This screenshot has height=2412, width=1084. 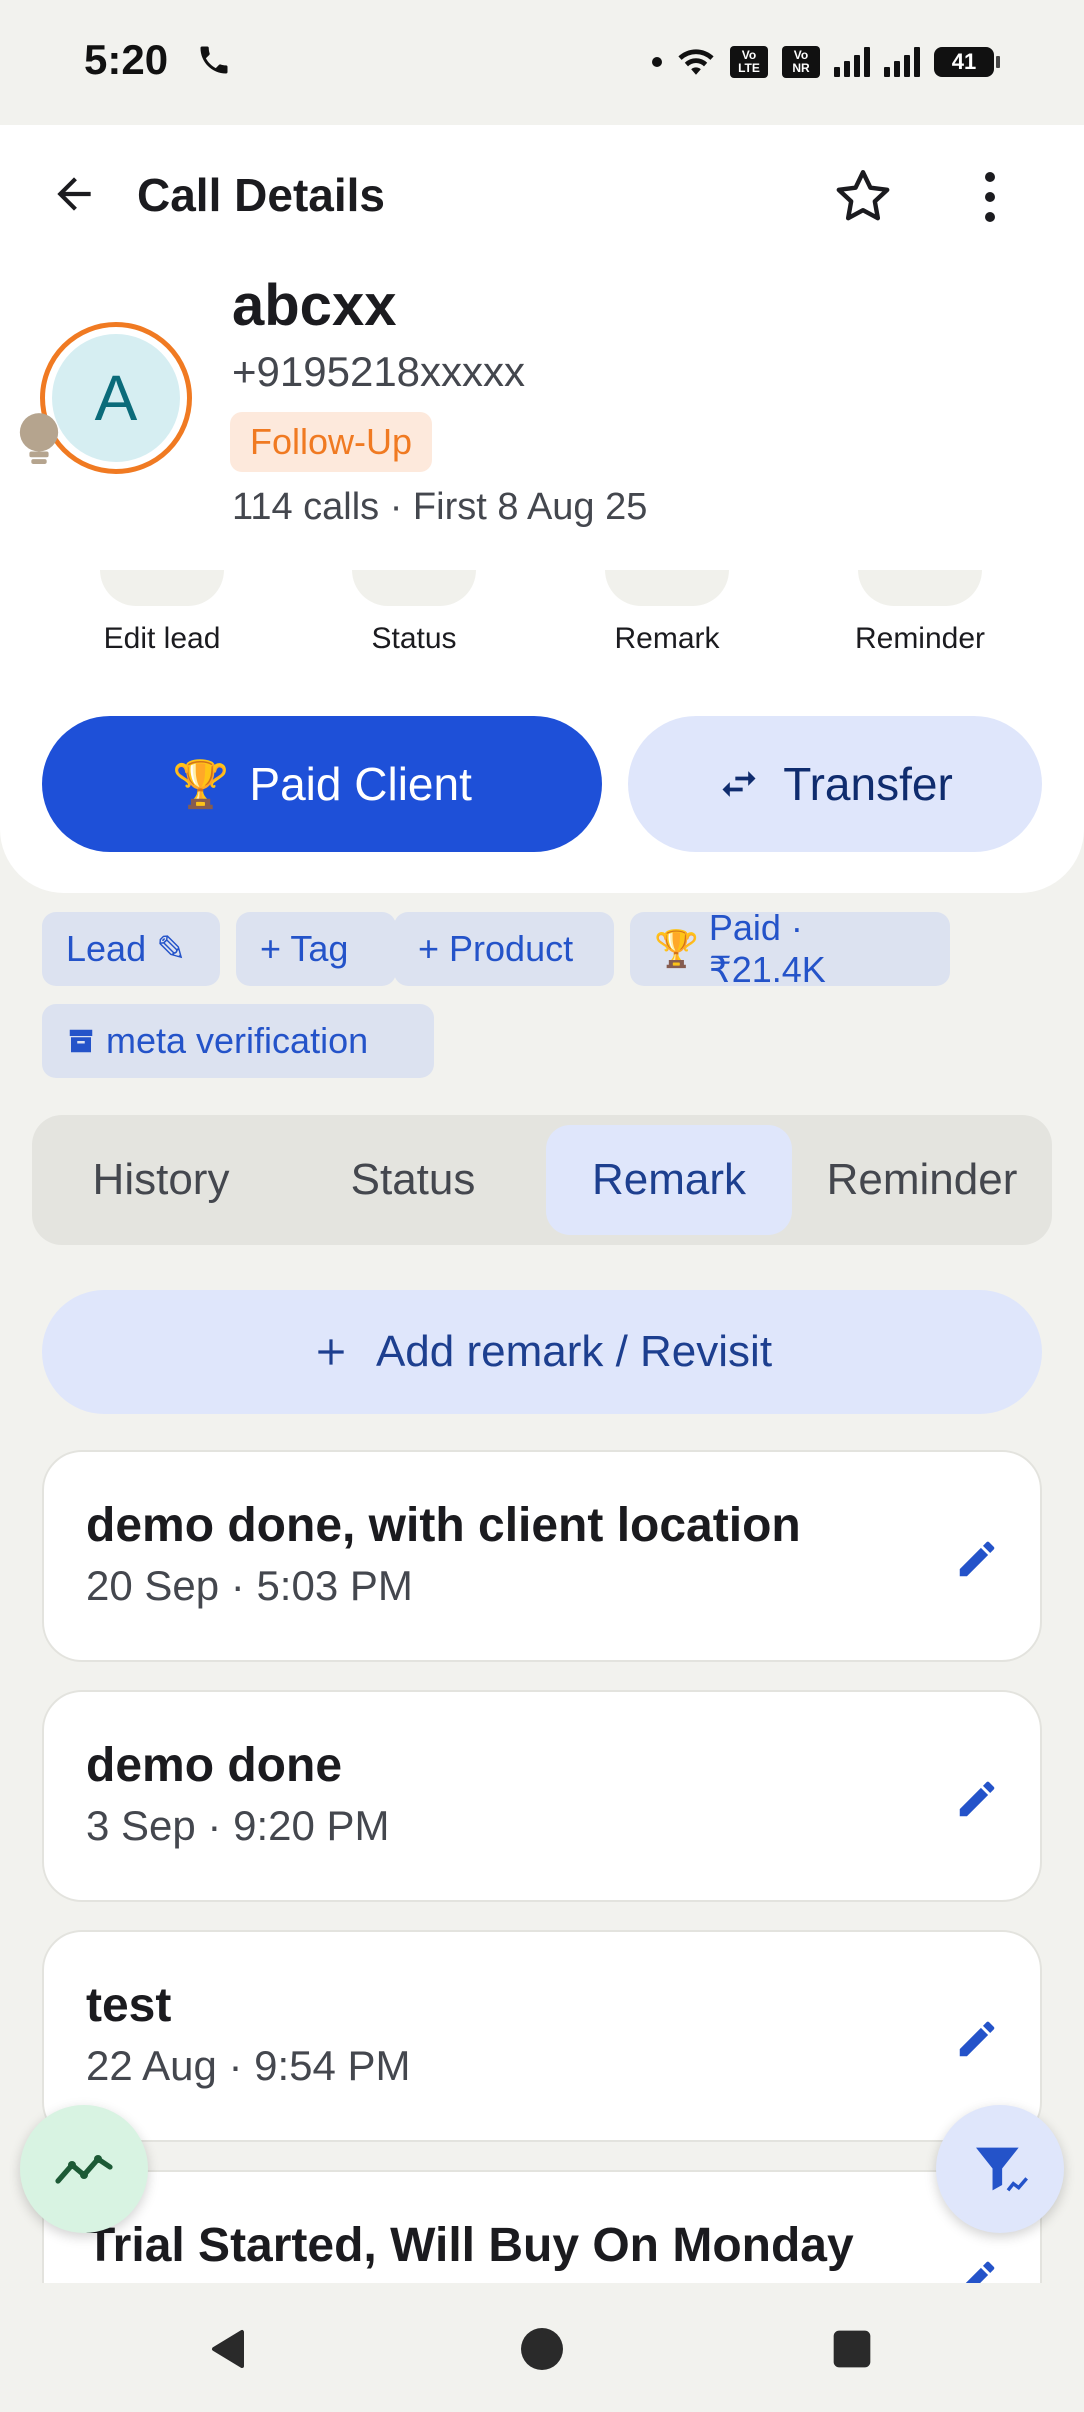 What do you see at coordinates (440, 507) in the screenshot?
I see `calls-summary: 114 calls · First 8 Aug 25` at bounding box center [440, 507].